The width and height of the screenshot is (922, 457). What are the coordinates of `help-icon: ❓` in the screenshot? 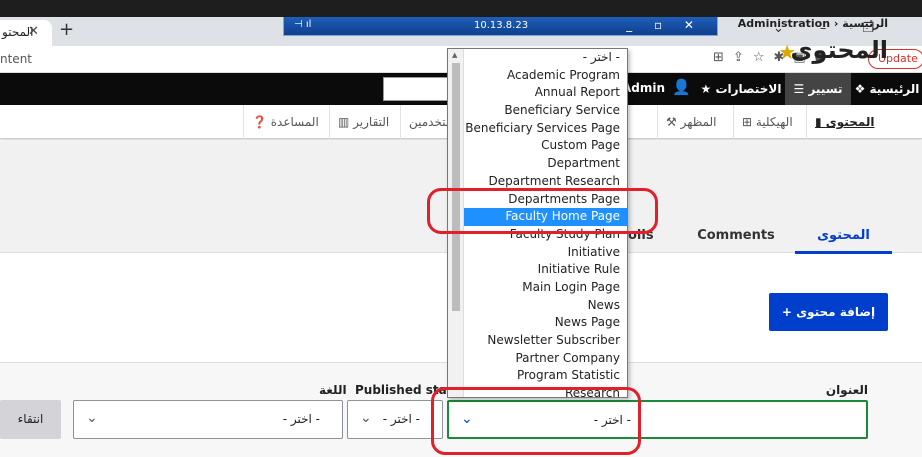 It's located at (261, 122).